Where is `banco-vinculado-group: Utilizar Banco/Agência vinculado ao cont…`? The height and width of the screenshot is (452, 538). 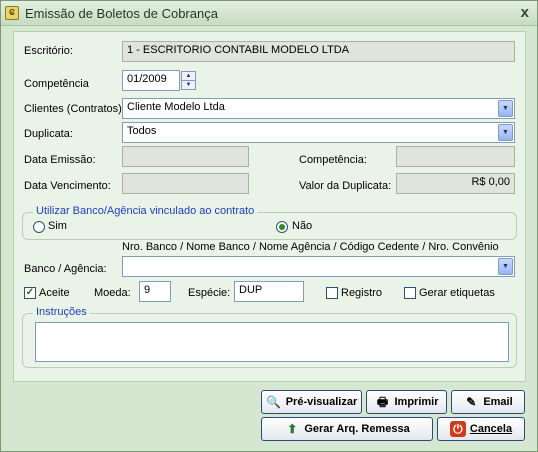 banco-vinculado-group: Utilizar Banco/Agência vinculado ao cont… is located at coordinates (269, 222).